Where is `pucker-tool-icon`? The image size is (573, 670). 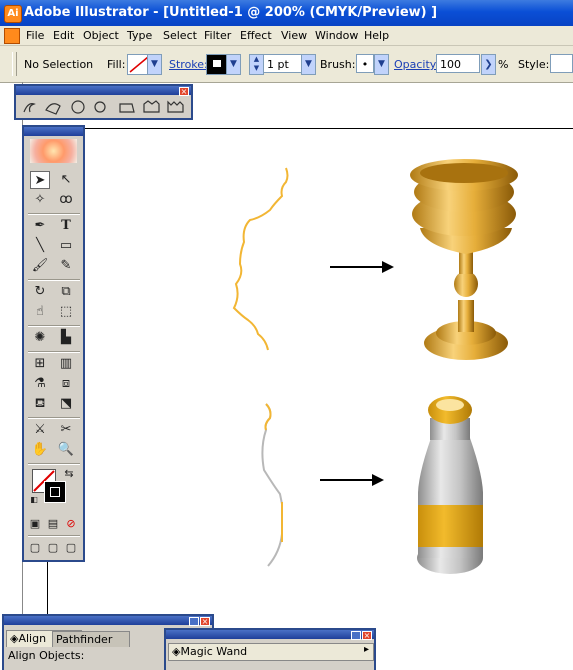
pucker-tool-icon is located at coordinates (78, 107).